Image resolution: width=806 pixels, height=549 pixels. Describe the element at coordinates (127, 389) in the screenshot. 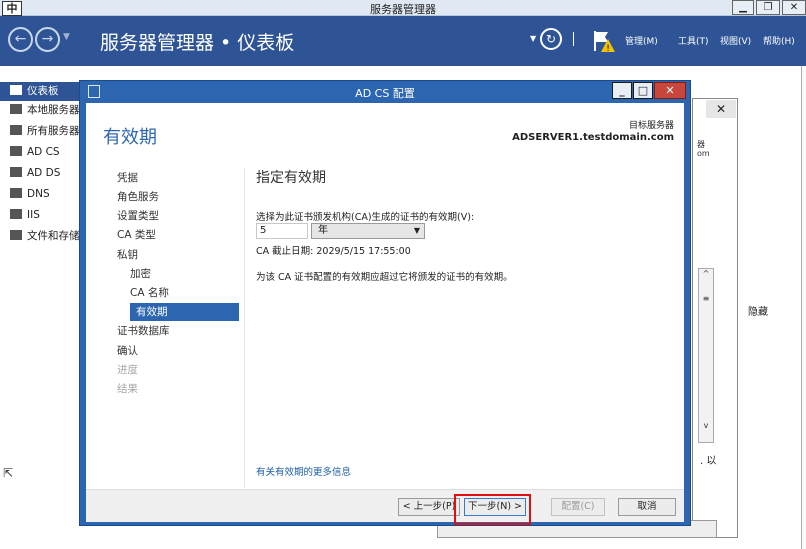

I see `nav-results: 结果` at that location.